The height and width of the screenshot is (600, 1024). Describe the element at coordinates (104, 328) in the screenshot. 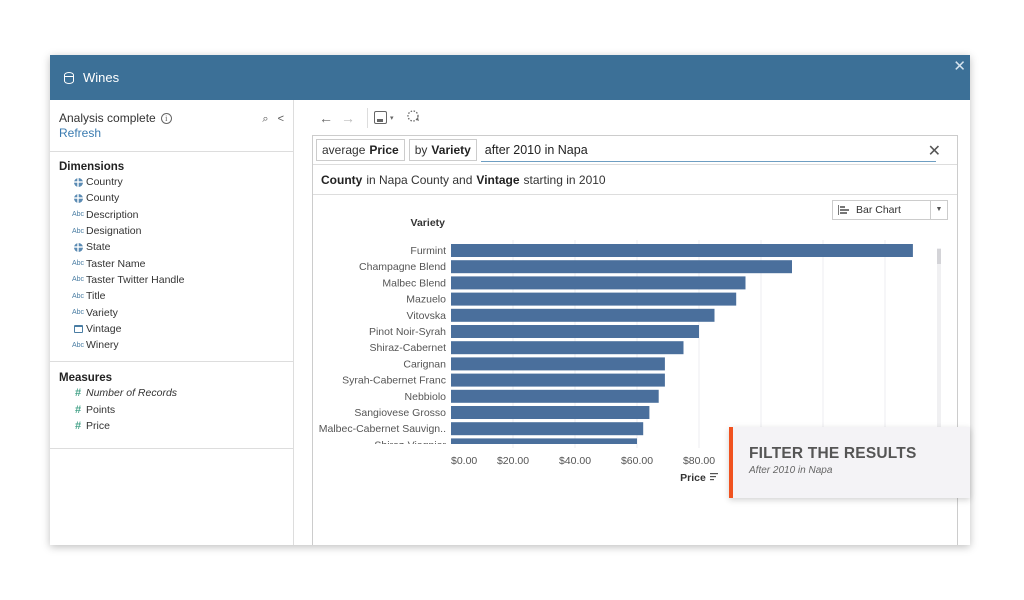

I see `field-label: Vintage` at that location.